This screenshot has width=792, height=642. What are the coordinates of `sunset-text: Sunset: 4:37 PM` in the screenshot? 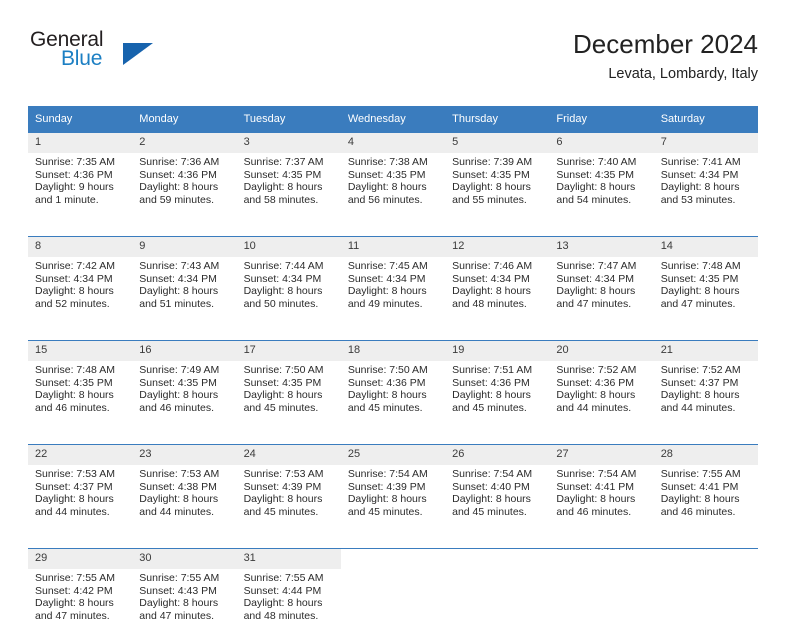 It's located at (709, 383).